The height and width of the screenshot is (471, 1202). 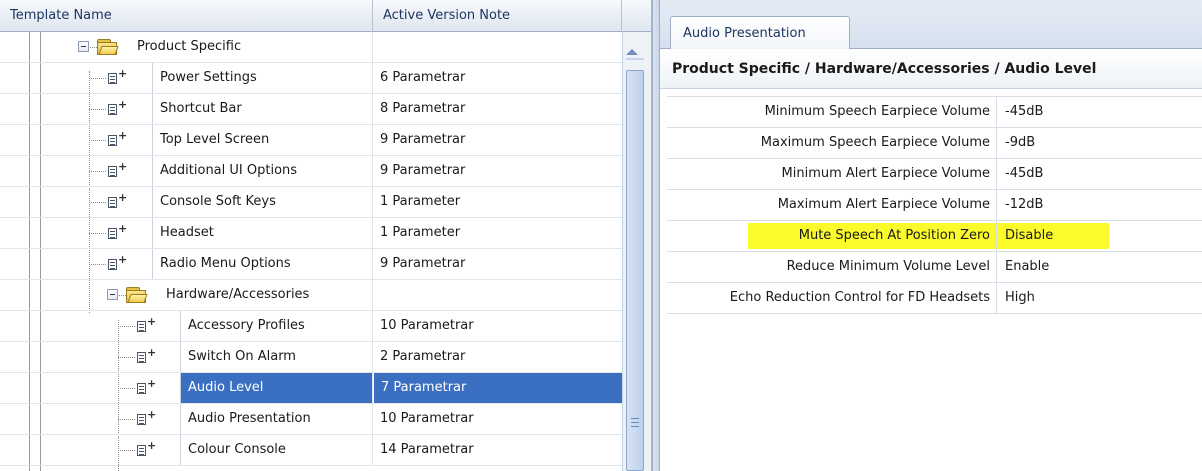 I want to click on tree-row: + Accessory Profiles 10 Parametrar, so click(x=311, y=326).